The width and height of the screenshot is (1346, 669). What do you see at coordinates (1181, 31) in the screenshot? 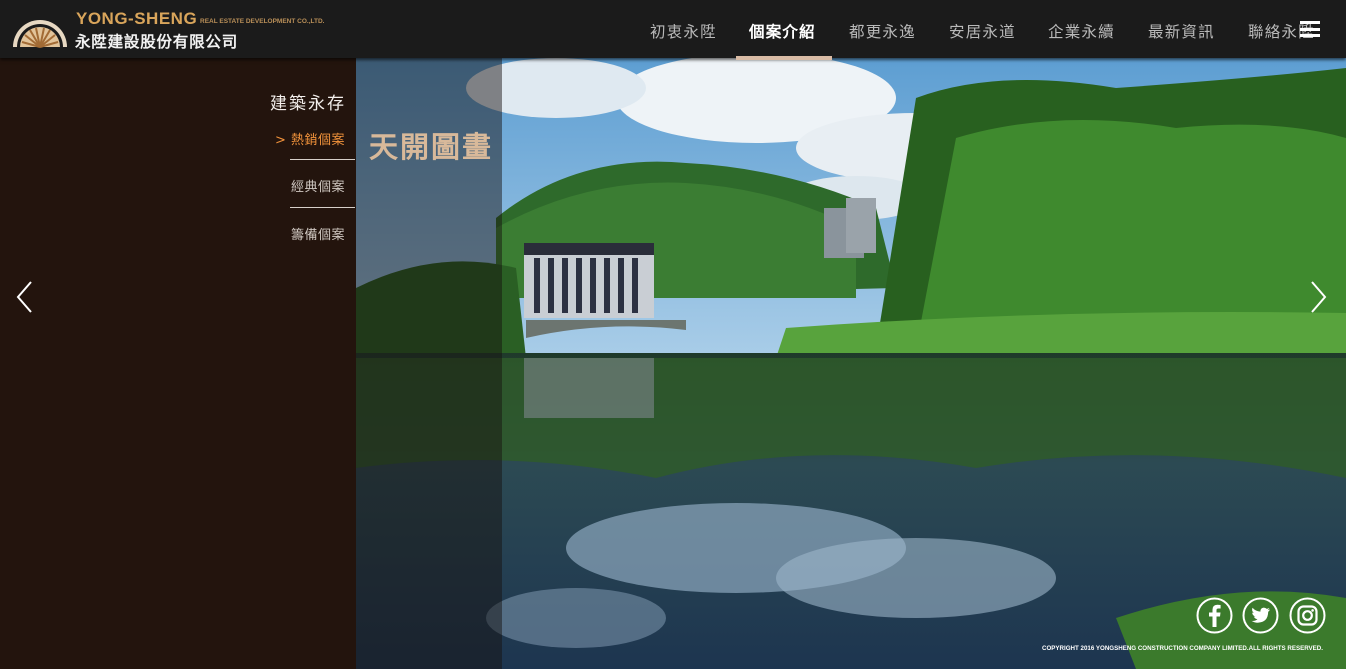
I see `nav-item-news: 最新資訊` at bounding box center [1181, 31].